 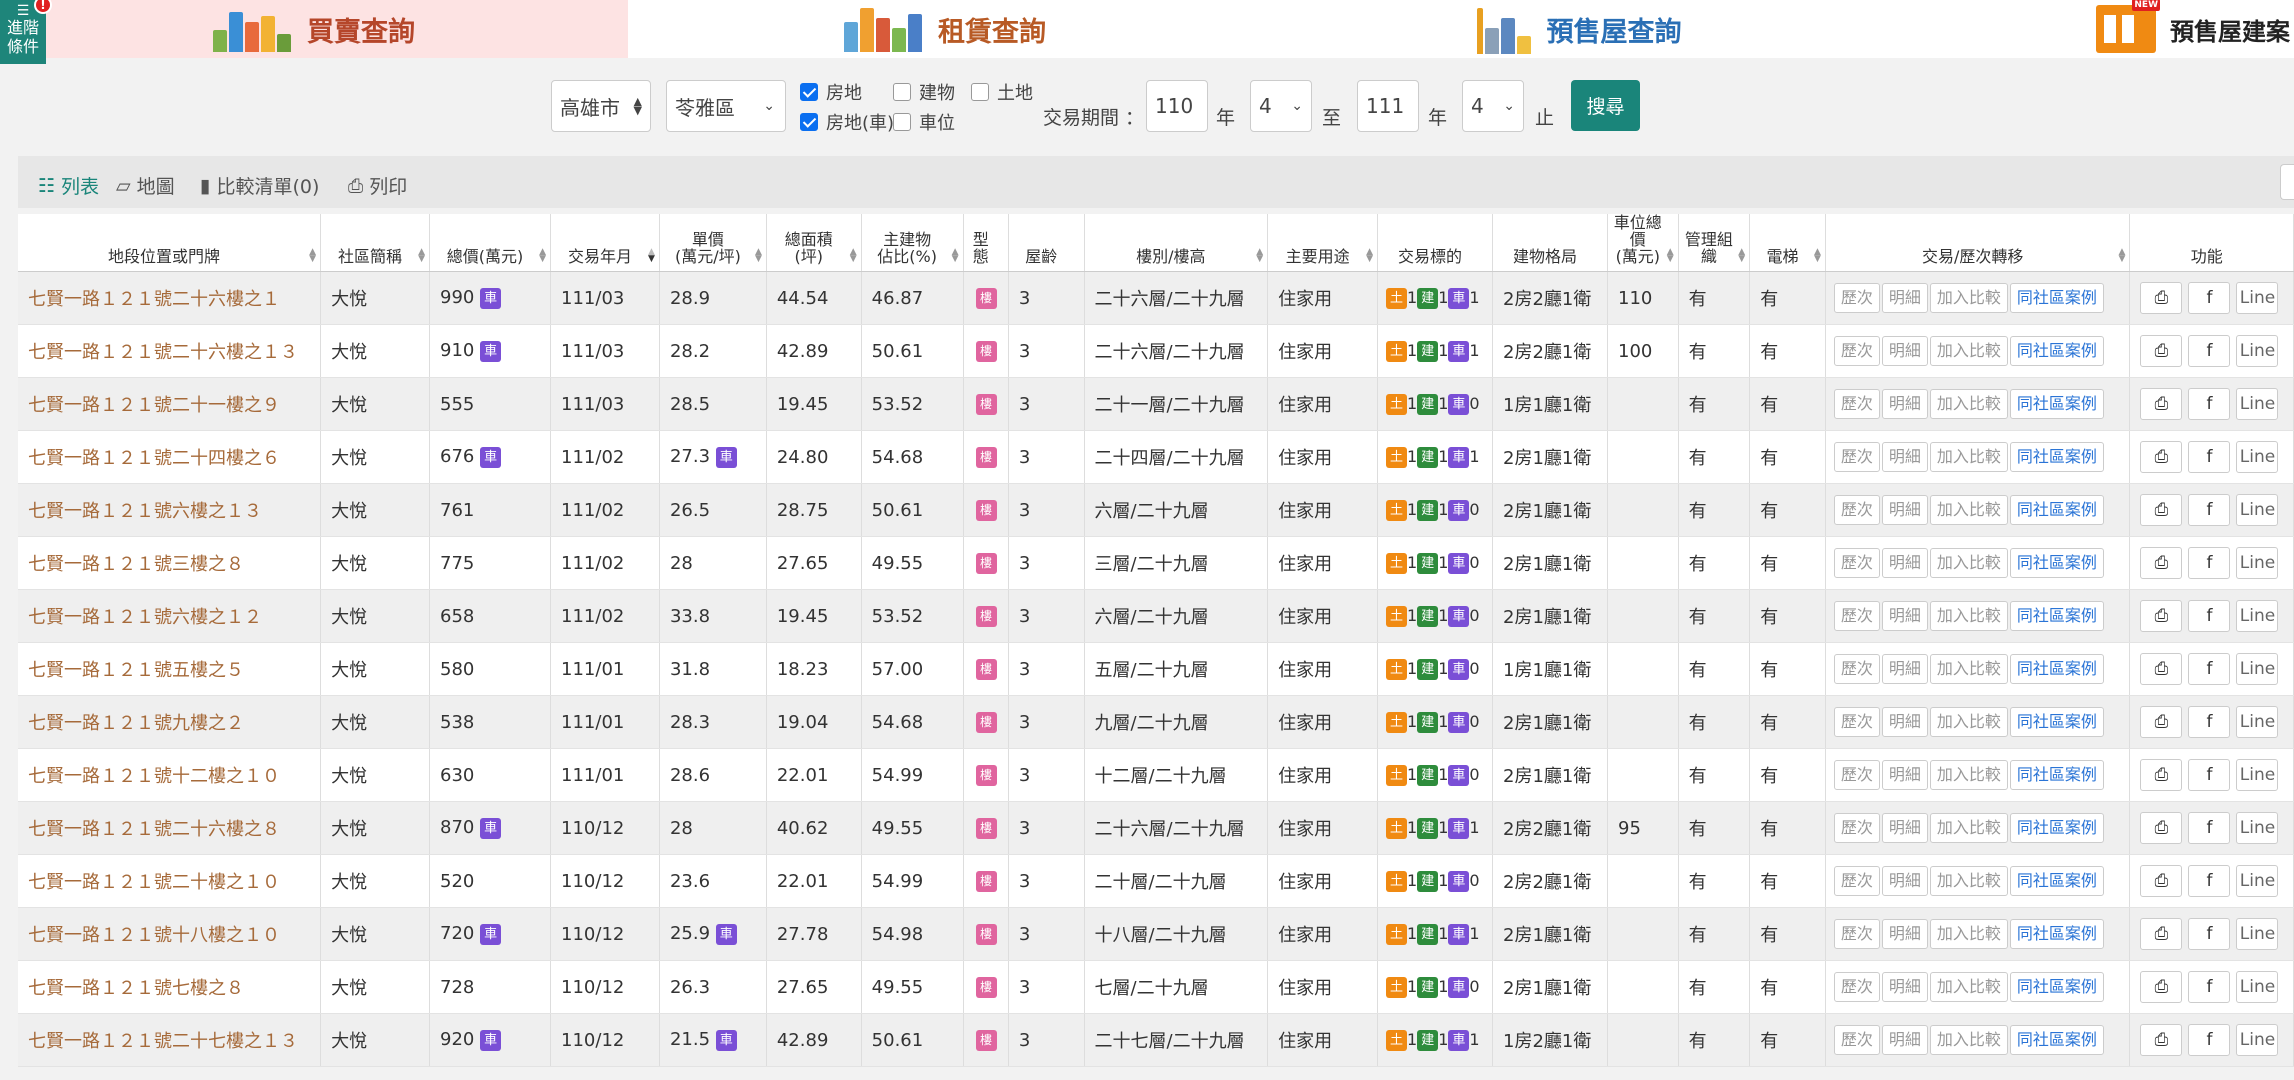 I want to click on city-select: 高雄市 ▲ ▼, so click(x=601, y=106).